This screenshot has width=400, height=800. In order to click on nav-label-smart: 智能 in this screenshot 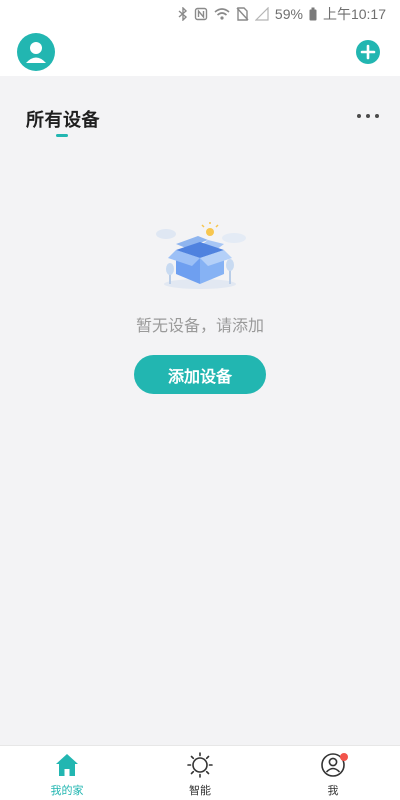, I will do `click(200, 790)`.